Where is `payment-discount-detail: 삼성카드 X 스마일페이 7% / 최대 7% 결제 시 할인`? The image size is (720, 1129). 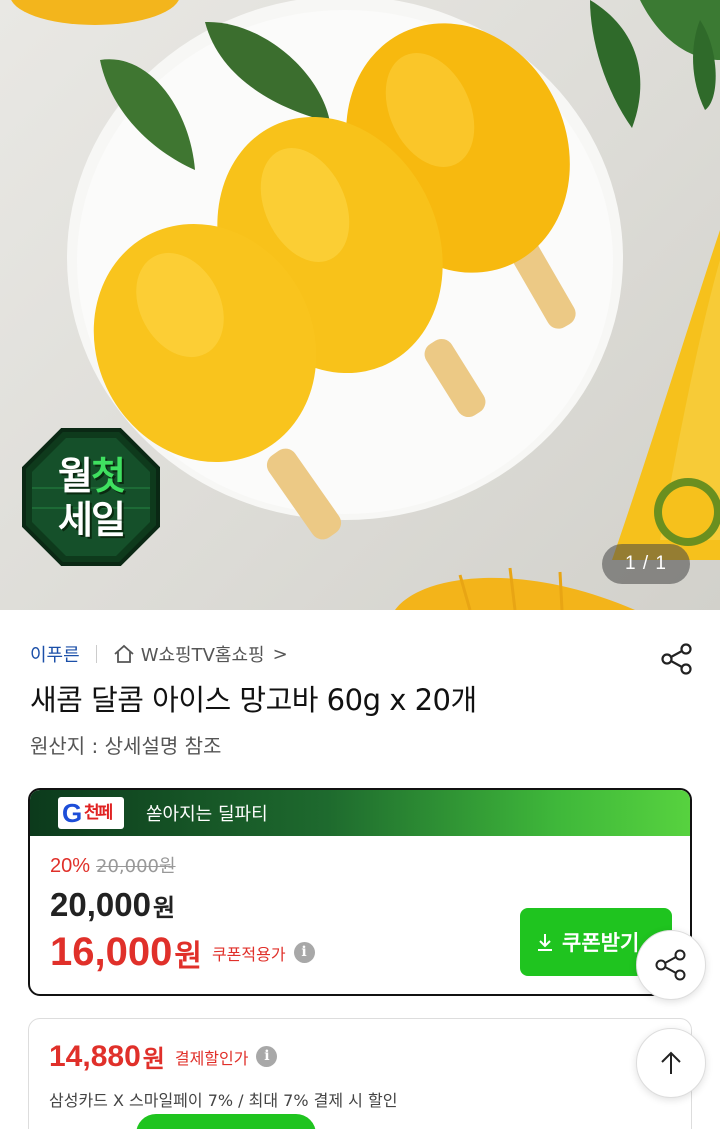
payment-discount-detail: 삼성카드 X 스마일페이 7% / 최대 7% 결제 시 할인 is located at coordinates (223, 1100).